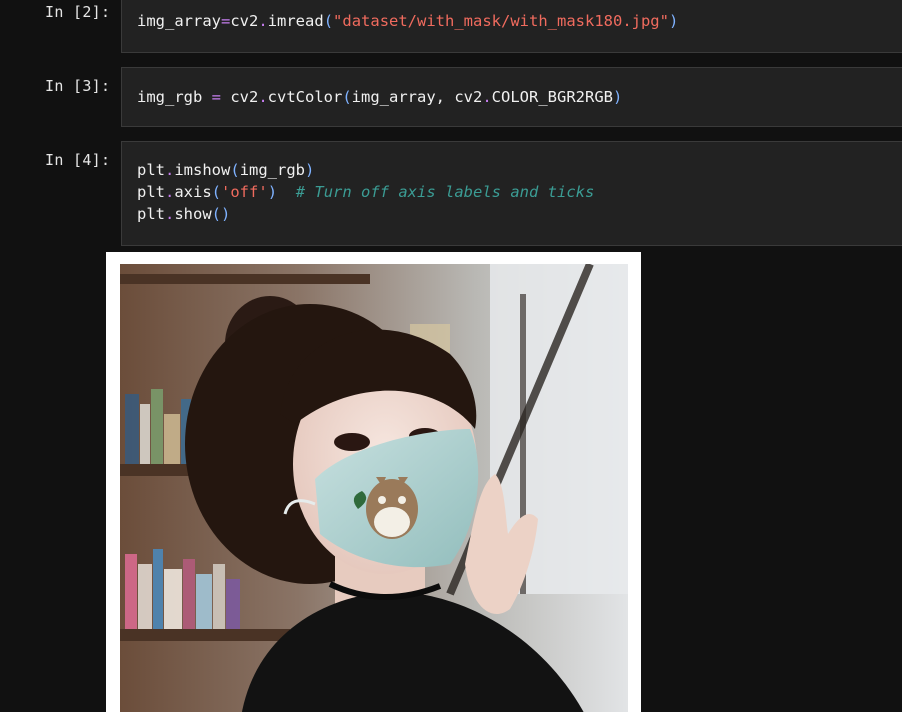 This screenshot has height=712, width=902. What do you see at coordinates (179, 21) in the screenshot?
I see `code-token: img_array` at bounding box center [179, 21].